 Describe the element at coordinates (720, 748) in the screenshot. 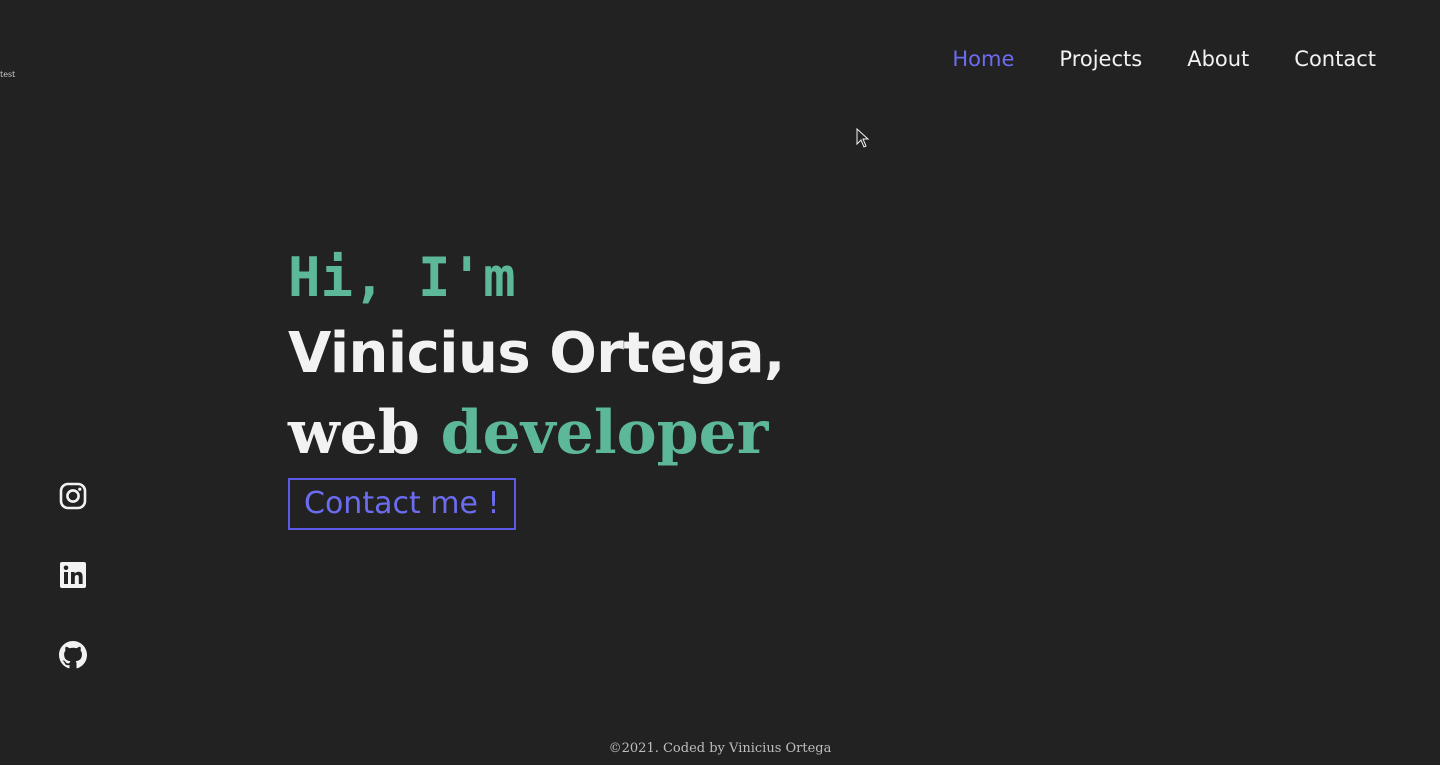

I see `footer-copyright: ©2021. Coded by Vinicius Ortega` at that location.